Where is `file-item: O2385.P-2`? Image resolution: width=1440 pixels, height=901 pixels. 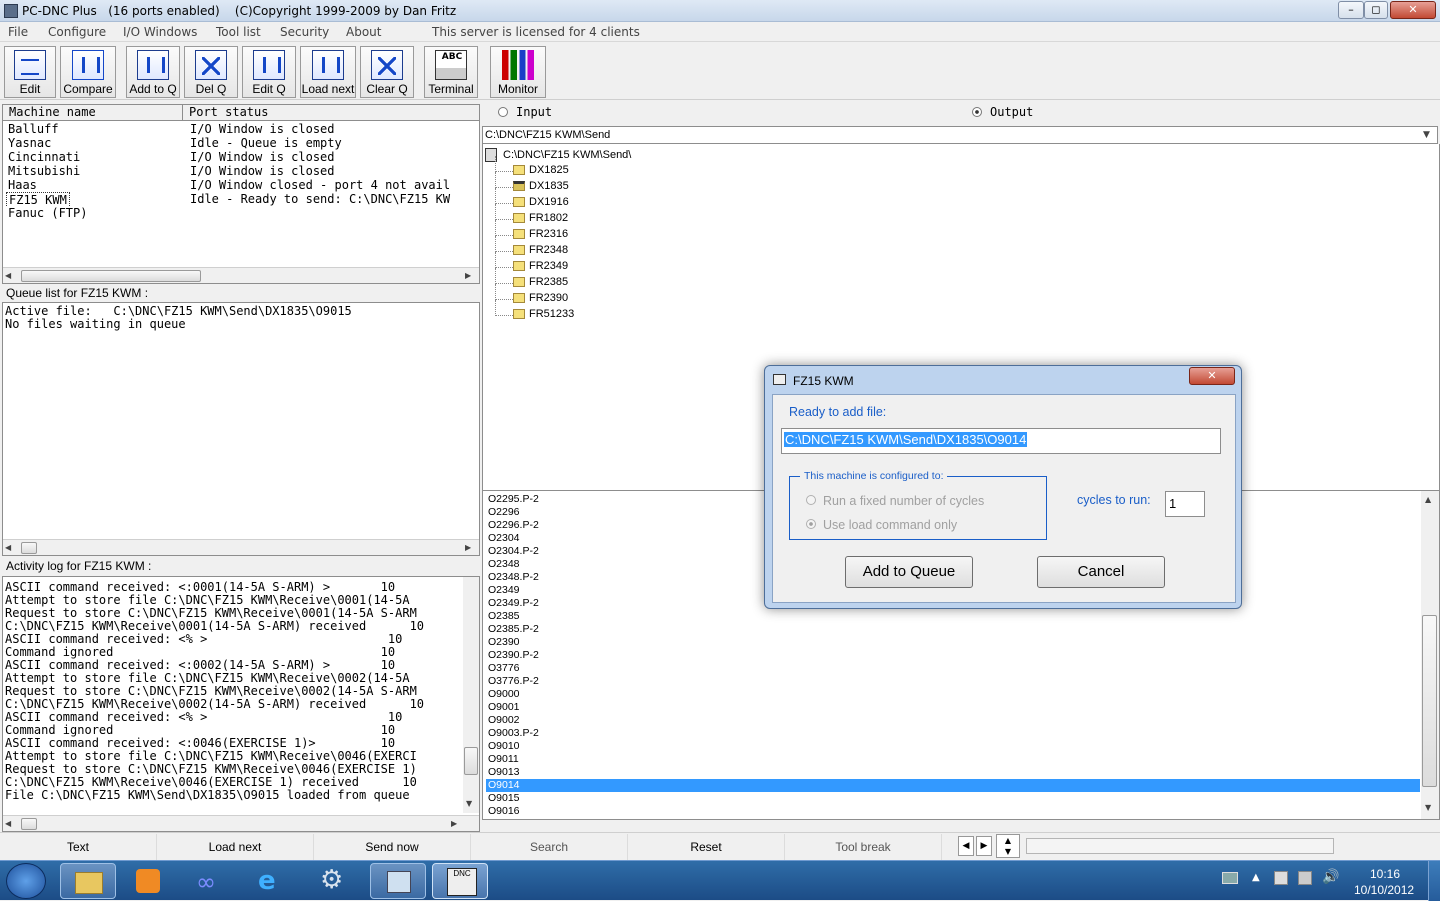
file-item: O2385.P-2 is located at coordinates (953, 629).